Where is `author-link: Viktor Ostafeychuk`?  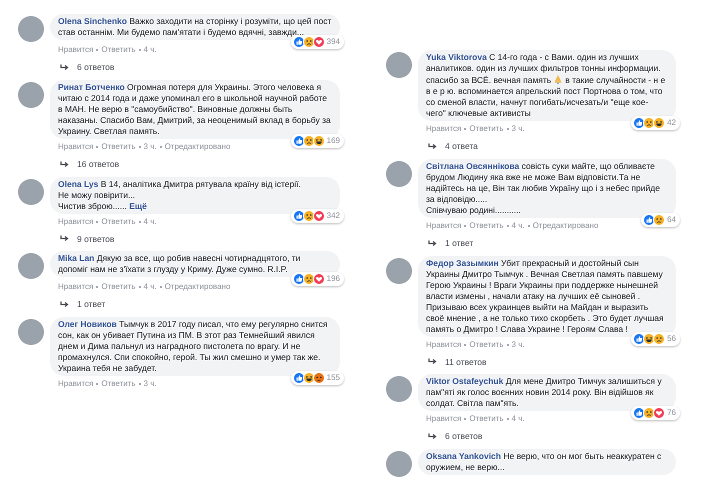 author-link: Viktor Ostafeychuk is located at coordinates (465, 381).